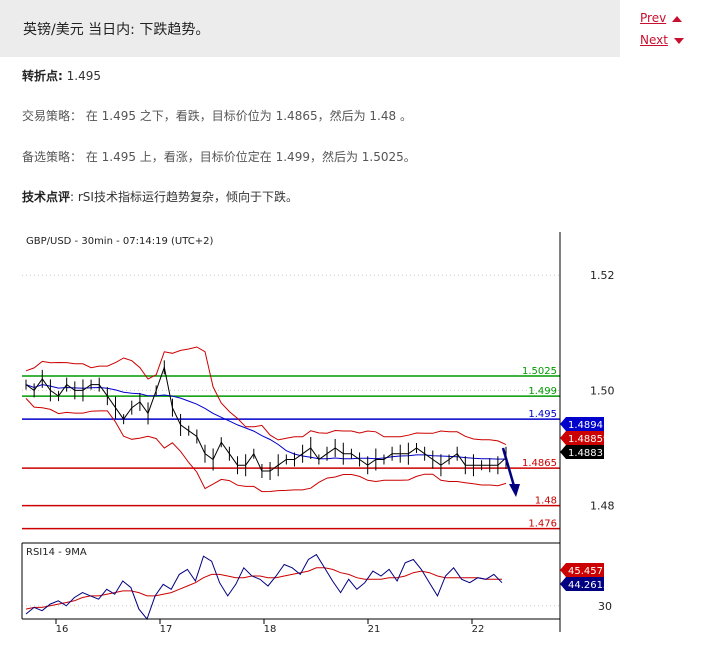 Image resolution: width=701 pixels, height=645 pixels. What do you see at coordinates (62, 629) in the screenshot?
I see `x-tick-label: 16` at bounding box center [62, 629].